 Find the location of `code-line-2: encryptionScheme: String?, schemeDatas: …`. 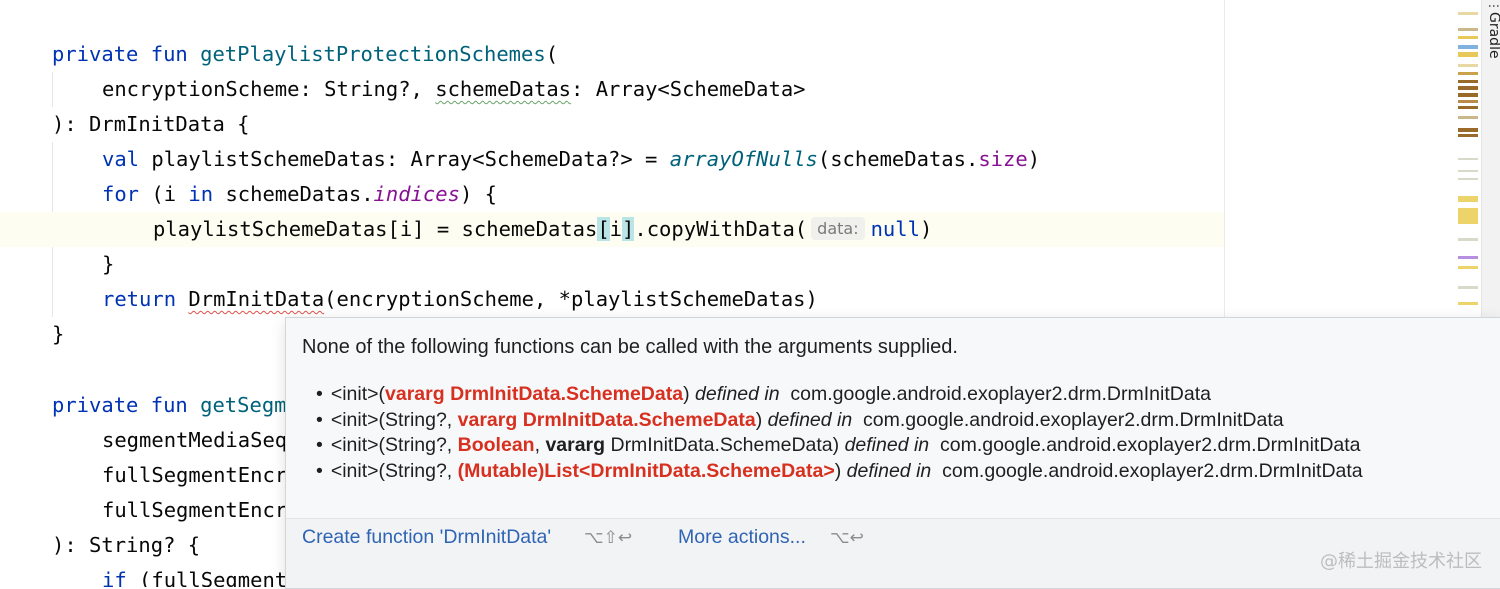

code-line-2: encryptionScheme: String?, schemeDatas: … is located at coordinates (454, 89).